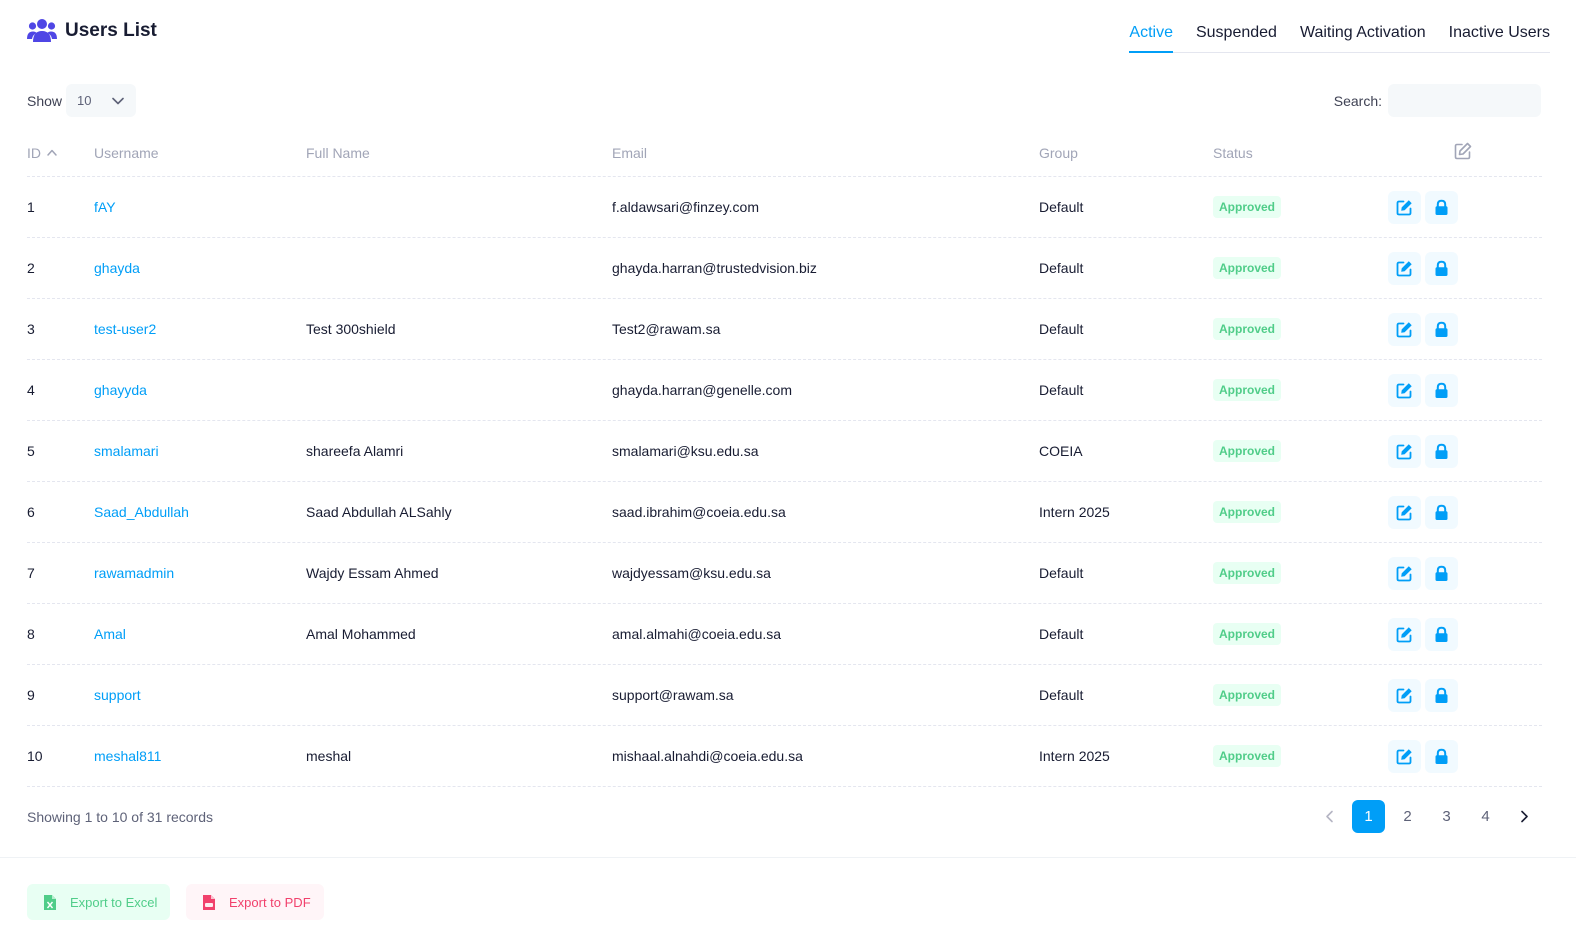 The width and height of the screenshot is (1576, 943). I want to click on pagination: 1 2 3 4, so click(1424, 816).